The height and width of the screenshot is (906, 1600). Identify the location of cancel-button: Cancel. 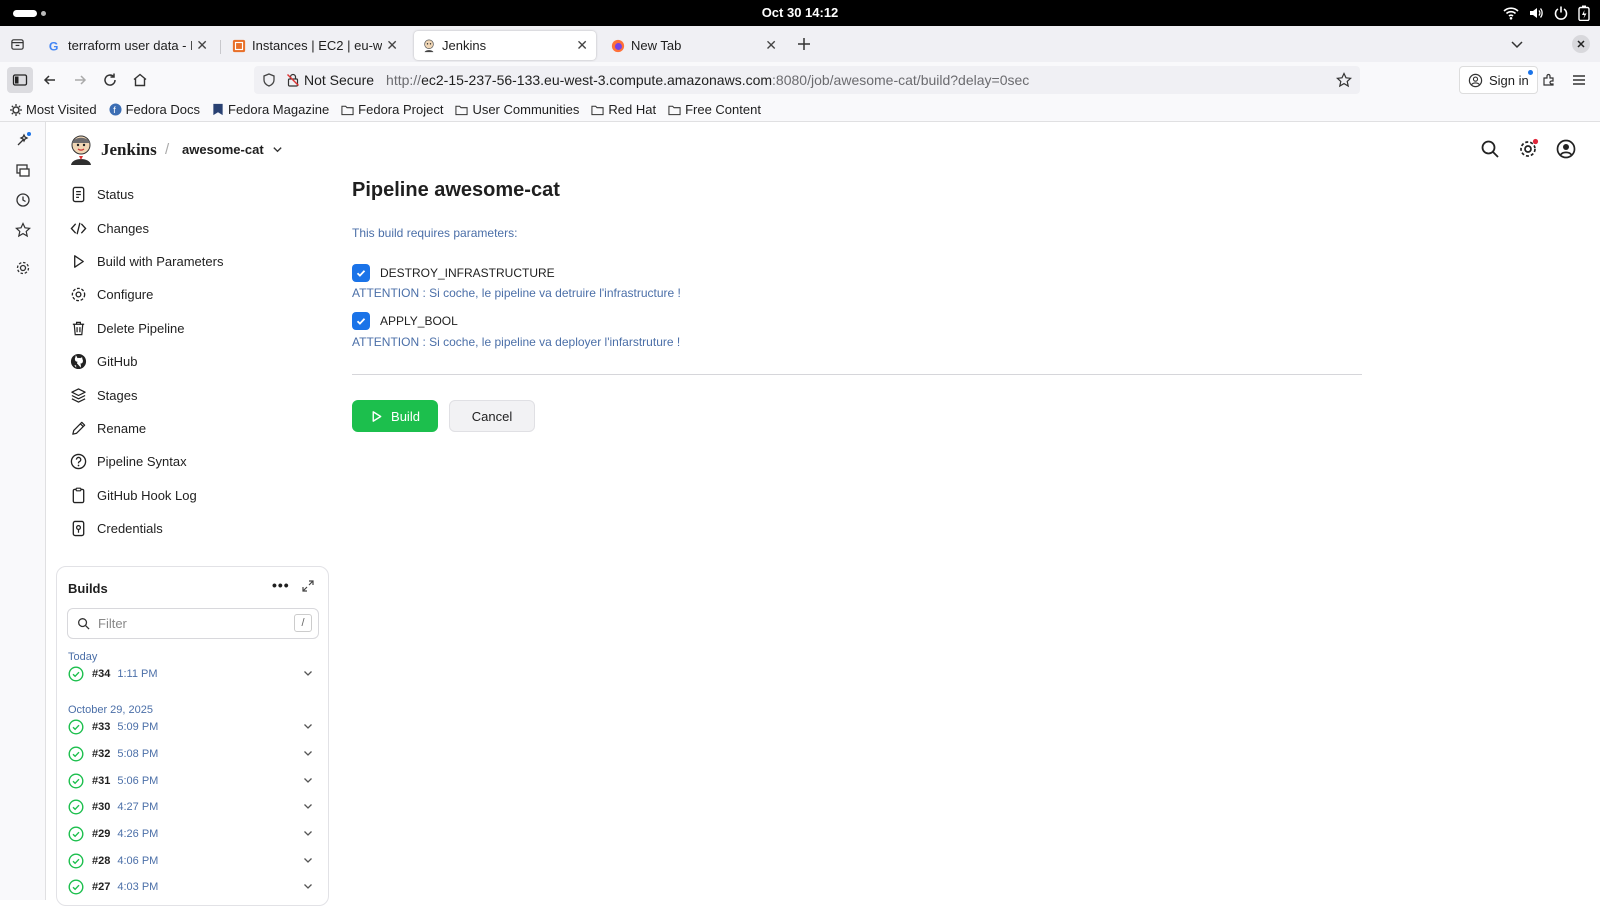
(492, 416).